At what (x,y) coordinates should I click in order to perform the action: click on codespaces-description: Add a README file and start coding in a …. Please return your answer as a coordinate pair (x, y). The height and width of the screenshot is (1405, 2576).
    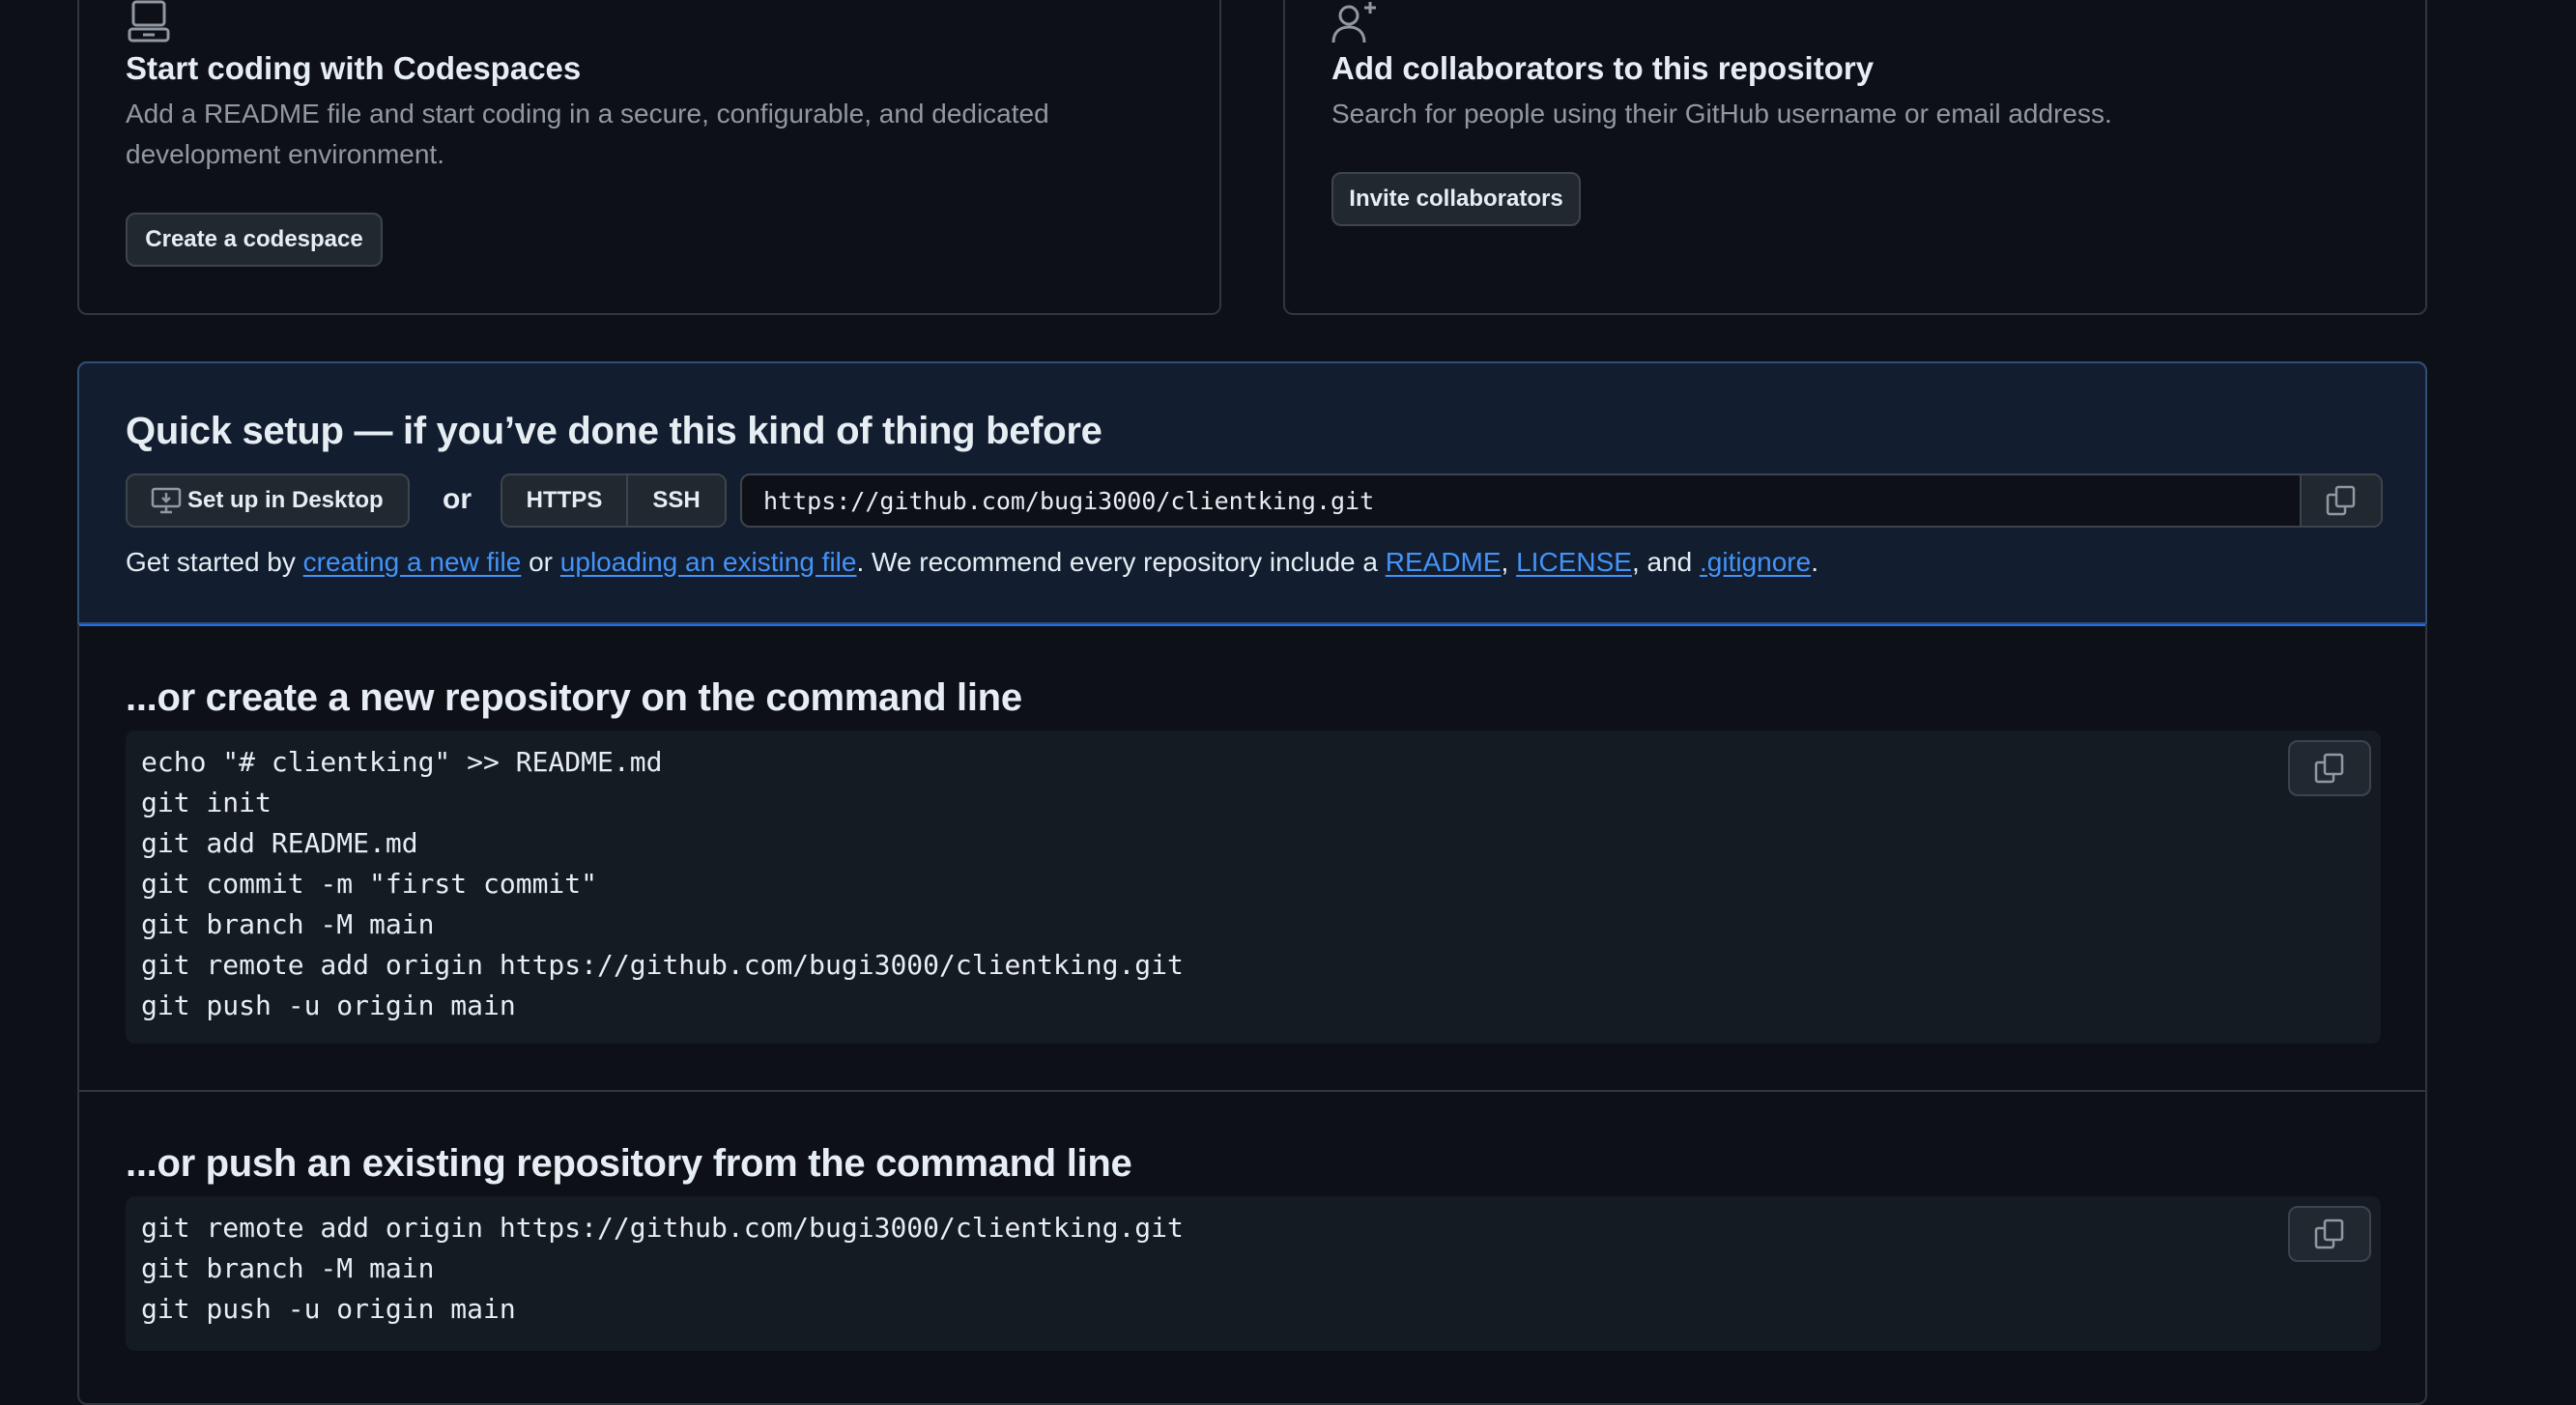
    Looking at the image, I should click on (588, 134).